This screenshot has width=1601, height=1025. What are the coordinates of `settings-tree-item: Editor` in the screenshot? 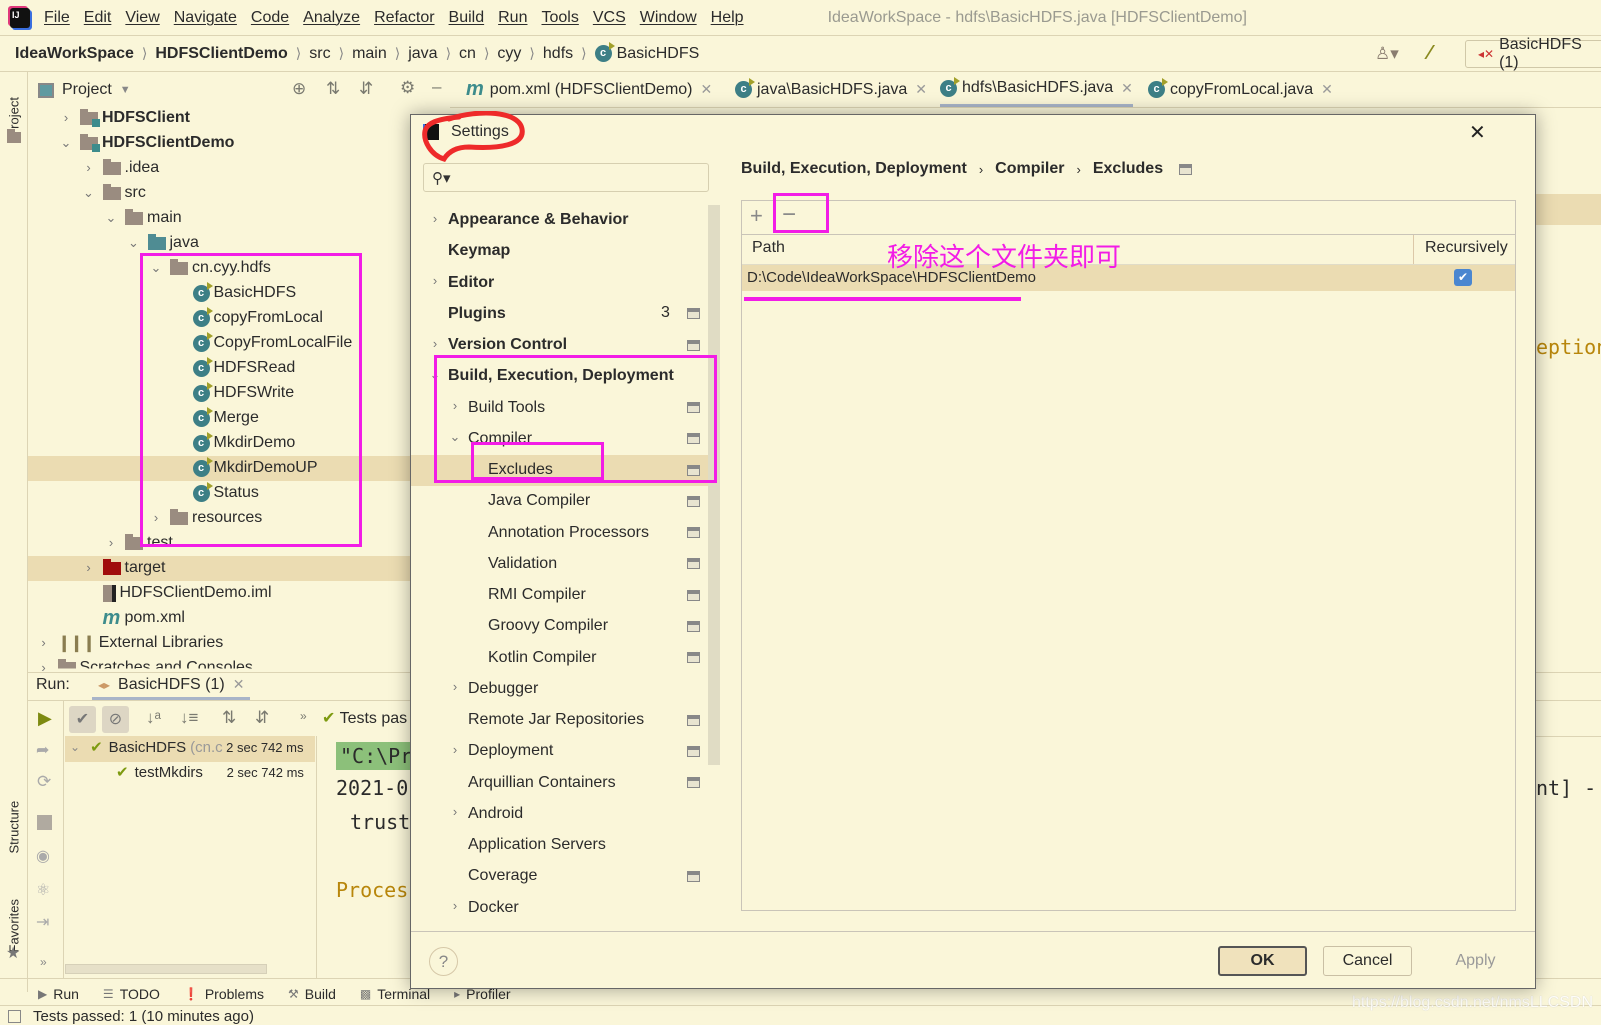 It's located at (471, 282).